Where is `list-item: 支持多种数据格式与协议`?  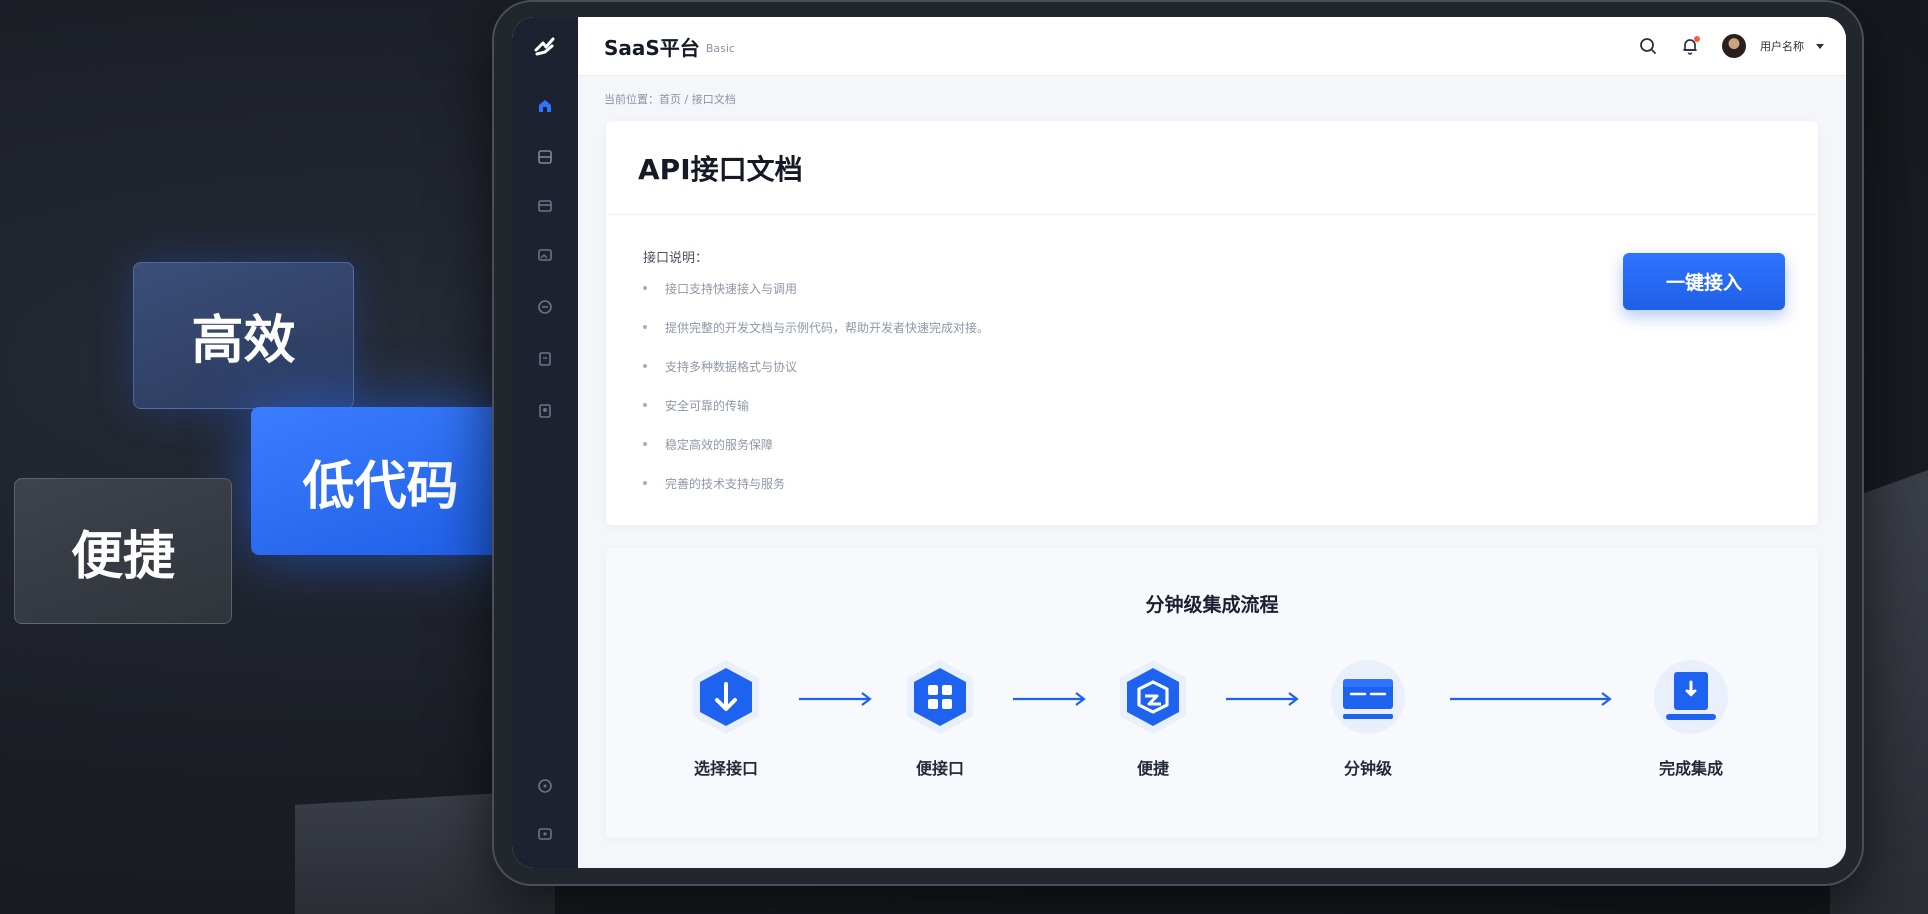 list-item: 支持多种数据格式与协议 is located at coordinates (1230, 366).